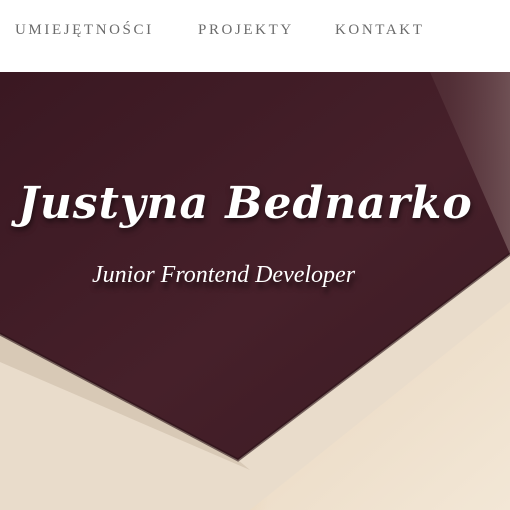 This screenshot has height=510, width=510. Describe the element at coordinates (84, 30) in the screenshot. I see `nav-link-umiejetnosci: UMIEJĘTNOŚCI` at that location.